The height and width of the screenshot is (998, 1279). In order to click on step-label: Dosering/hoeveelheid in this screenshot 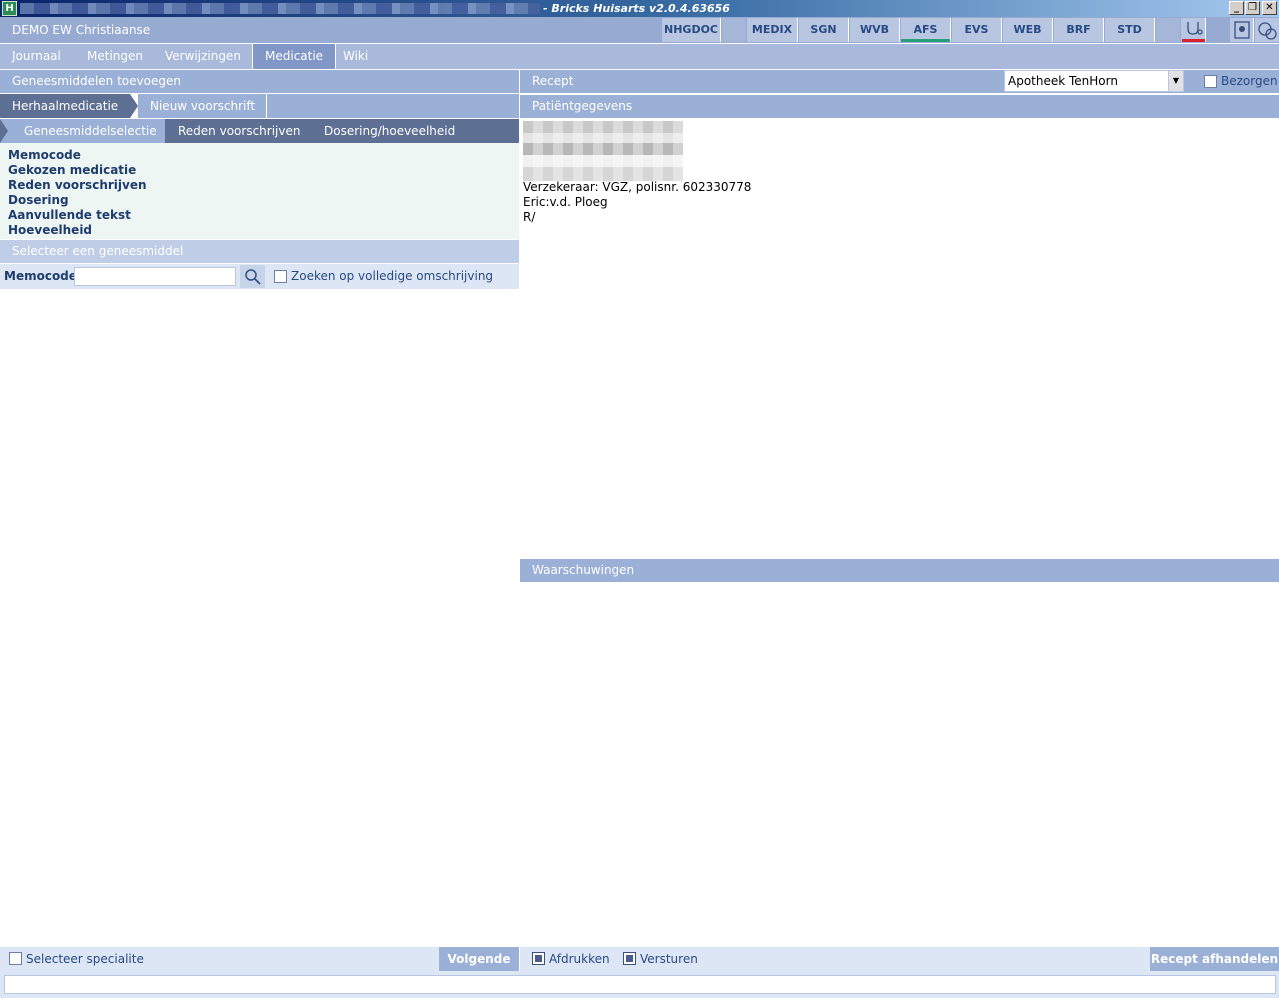, I will do `click(390, 131)`.